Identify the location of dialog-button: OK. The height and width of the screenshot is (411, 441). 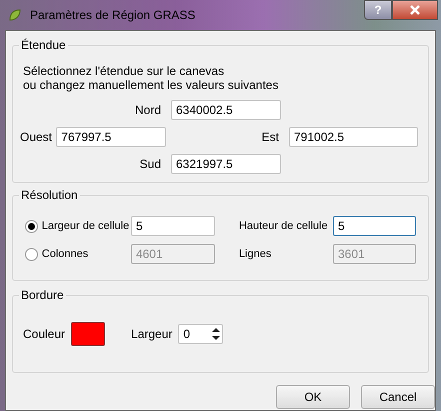
(313, 397).